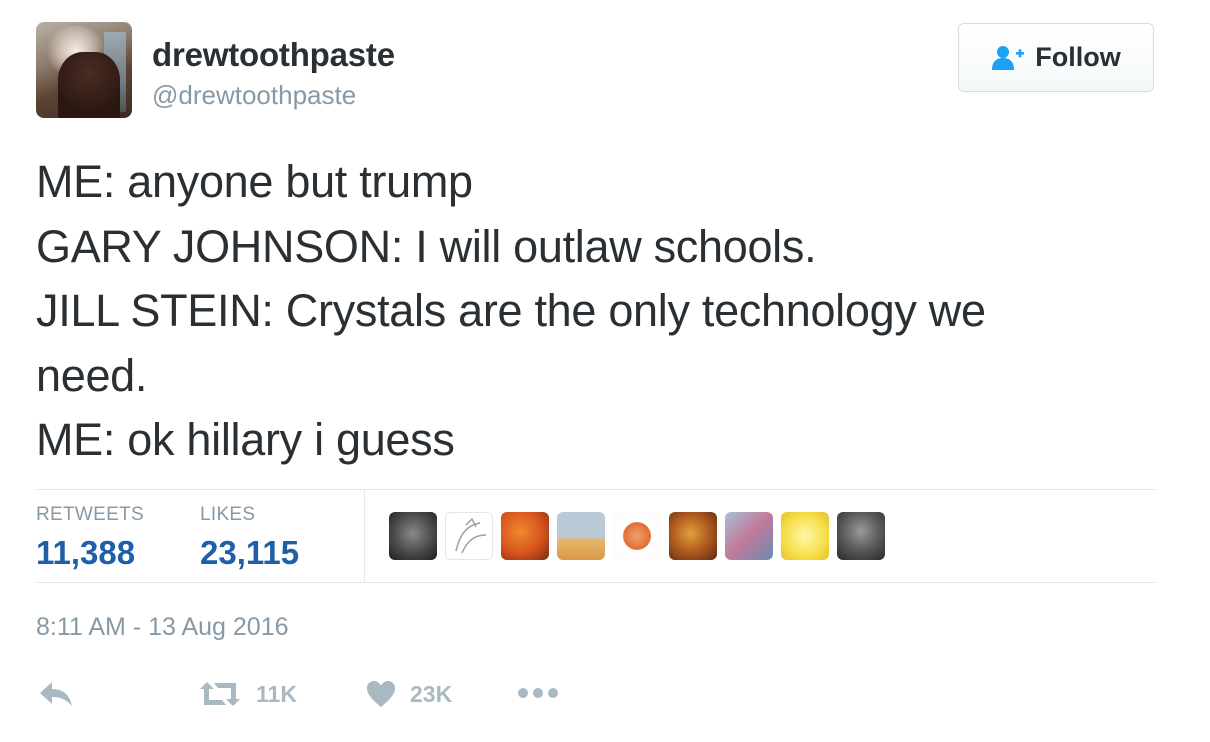  What do you see at coordinates (86, 552) in the screenshot?
I see `retweets-count: 11,388` at bounding box center [86, 552].